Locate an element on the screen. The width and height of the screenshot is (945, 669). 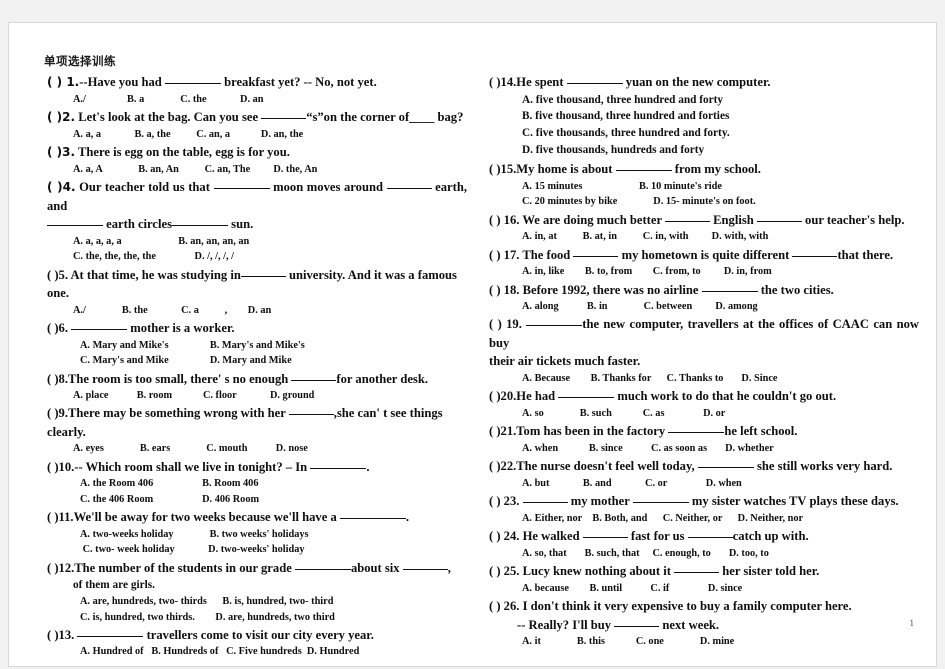
answer-bracket-q14: ( )14. is located at coordinates (502, 82).